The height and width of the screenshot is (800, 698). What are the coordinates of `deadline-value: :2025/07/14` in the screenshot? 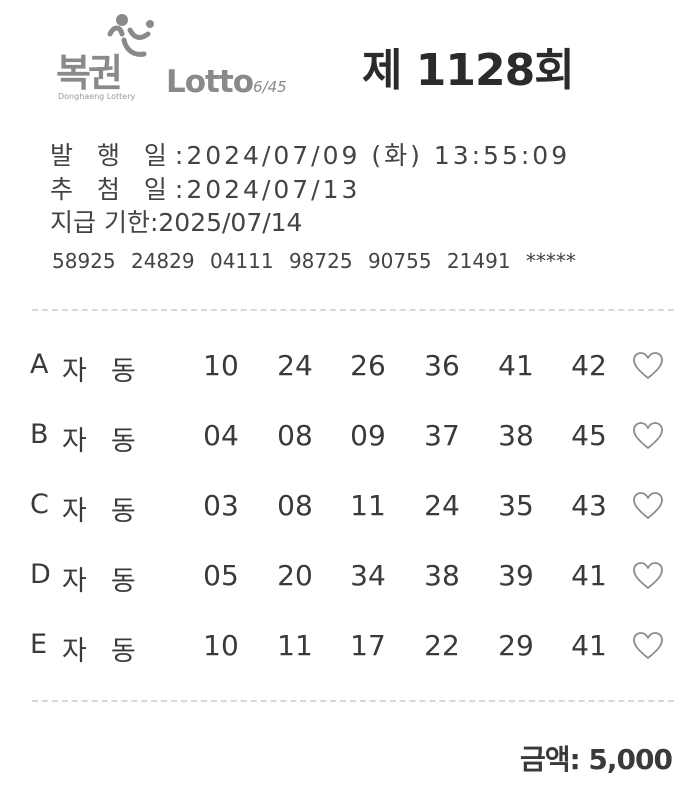 It's located at (226, 222).